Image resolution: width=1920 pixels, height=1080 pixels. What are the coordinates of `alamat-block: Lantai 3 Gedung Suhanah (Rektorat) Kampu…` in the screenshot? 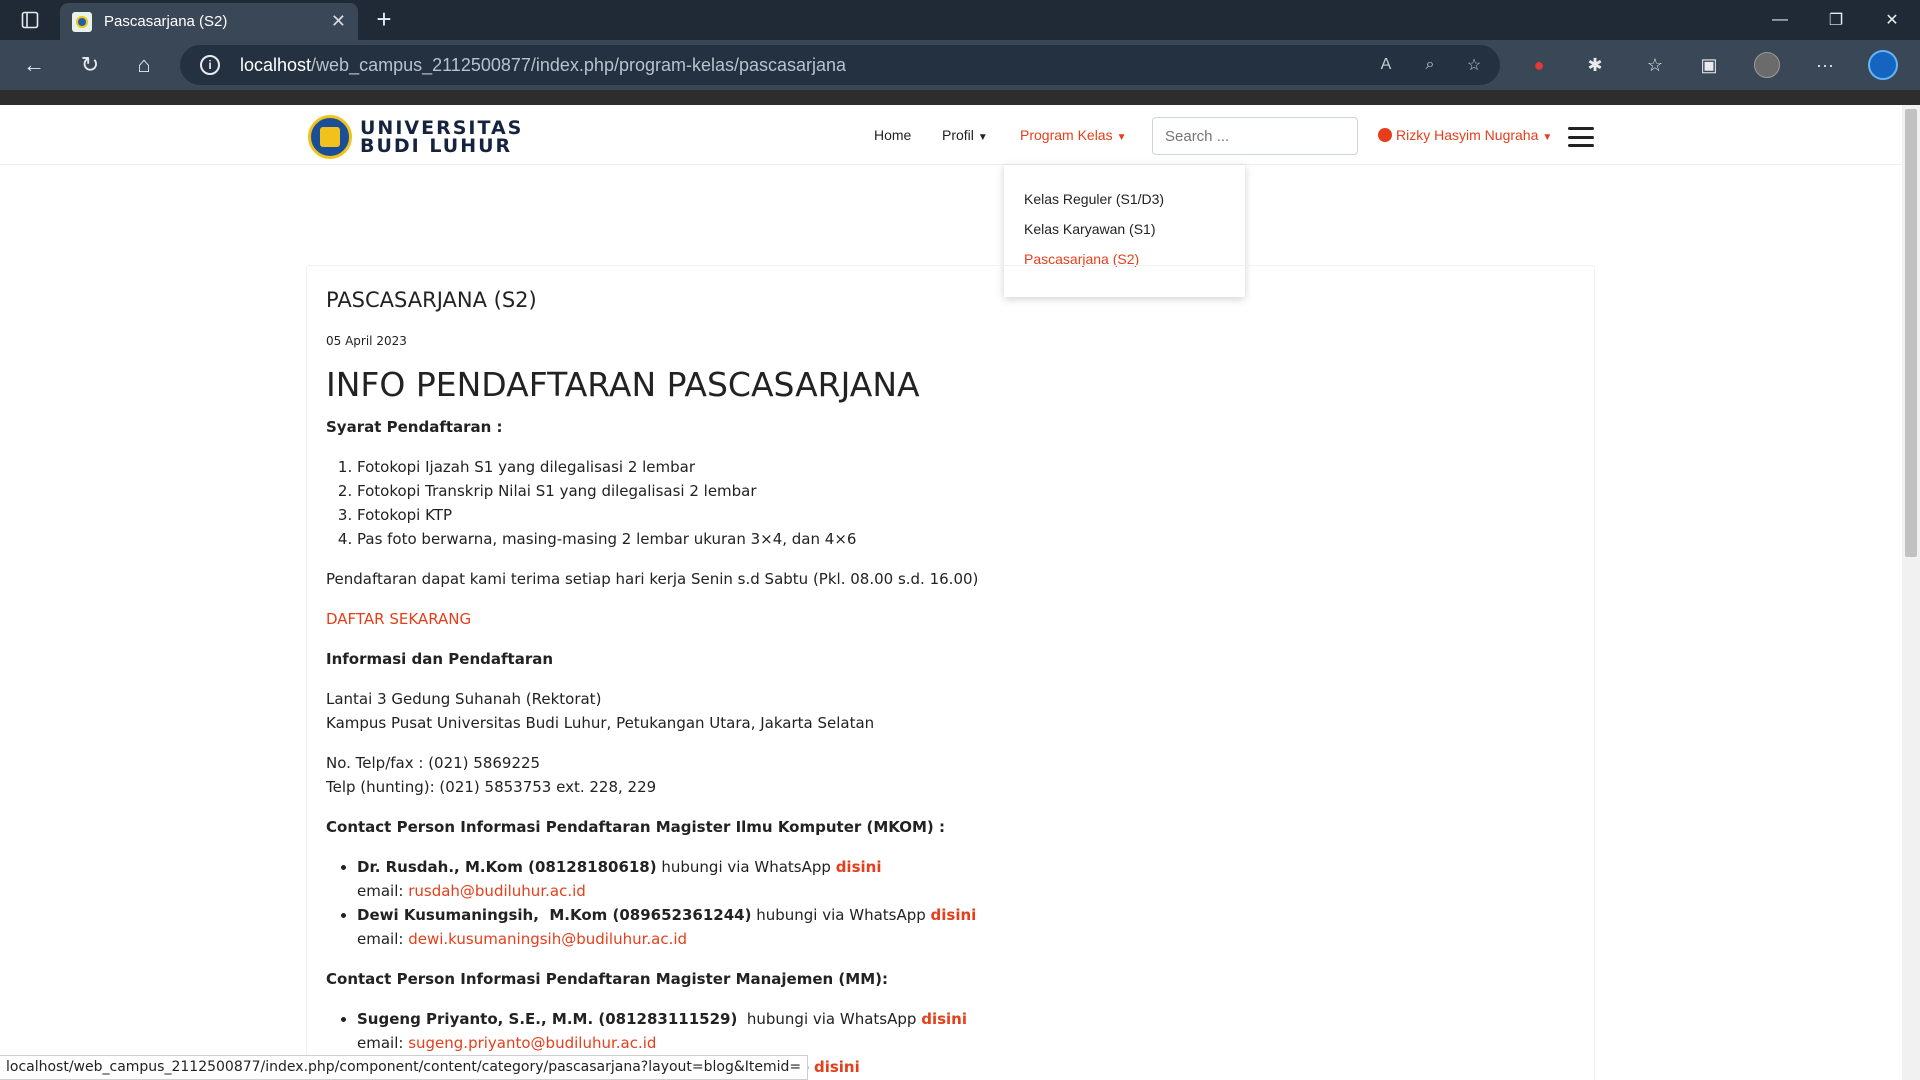 It's located at (951, 711).